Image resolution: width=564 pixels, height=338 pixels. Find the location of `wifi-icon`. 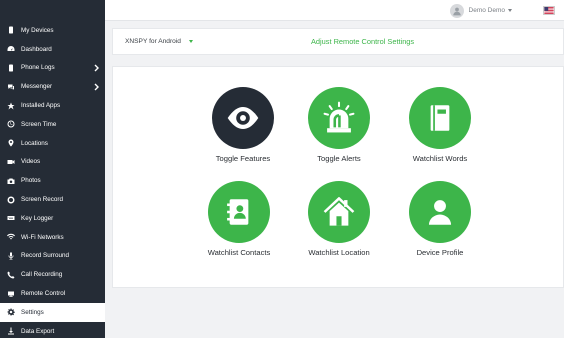

wifi-icon is located at coordinates (10, 237).